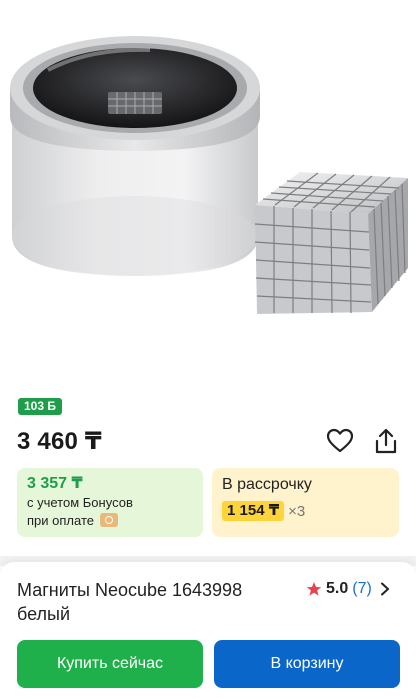  I want to click on bonus-caption-row: при оплате, so click(110, 521).